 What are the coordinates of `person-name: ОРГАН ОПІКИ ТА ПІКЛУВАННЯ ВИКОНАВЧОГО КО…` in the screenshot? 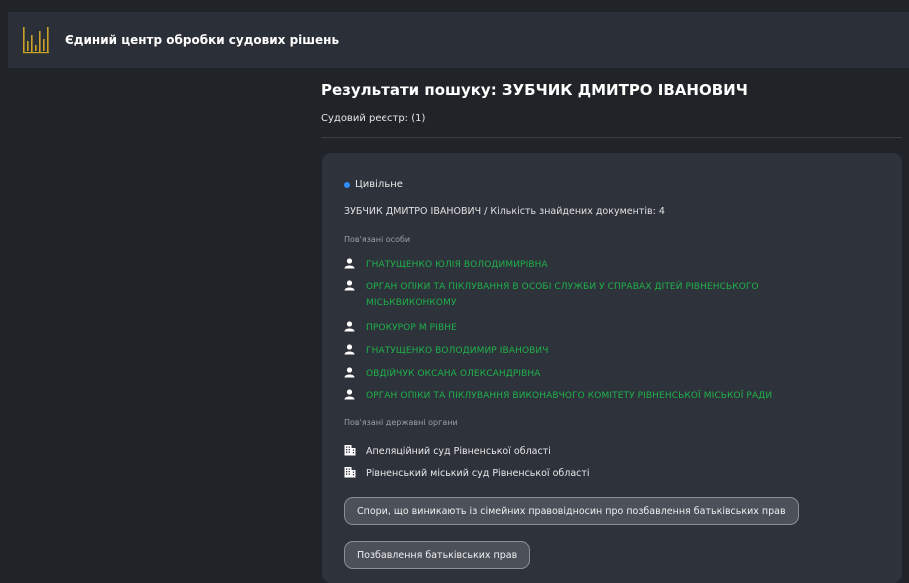 It's located at (569, 396).